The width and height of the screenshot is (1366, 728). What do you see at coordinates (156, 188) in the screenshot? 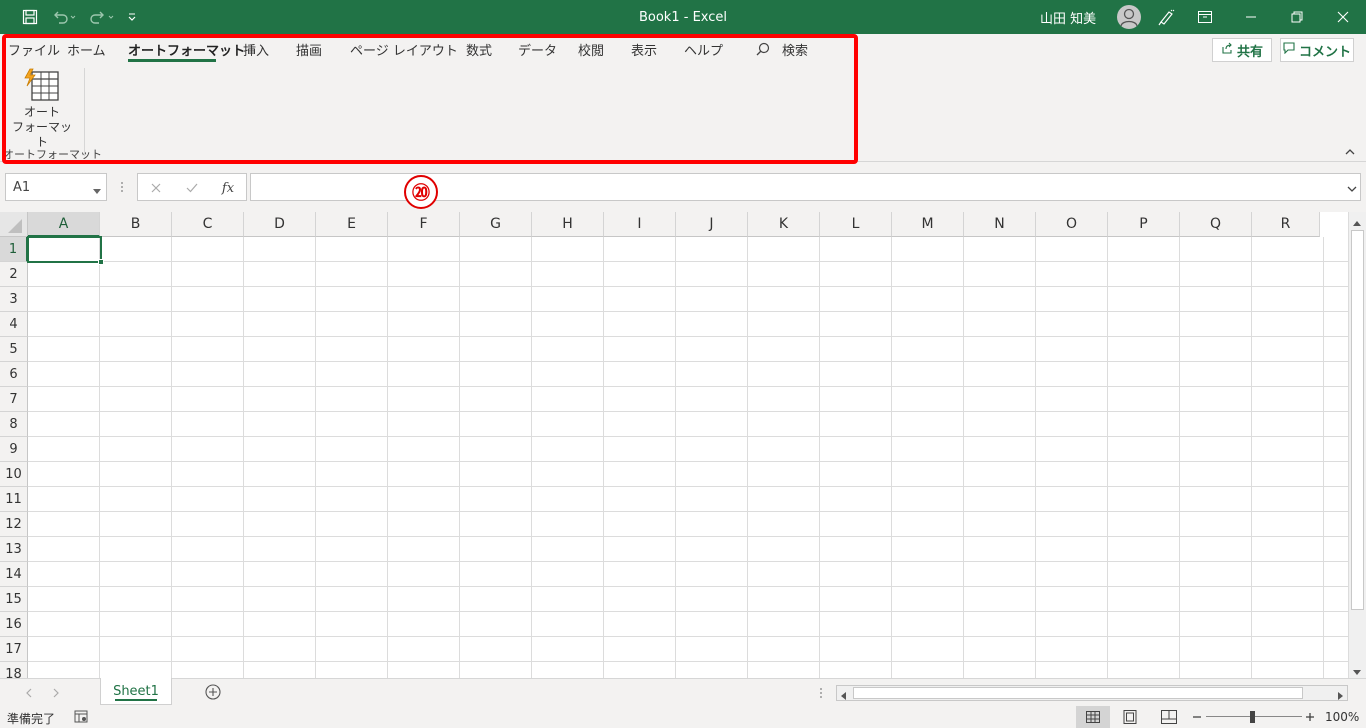
I see `cancel-icon` at bounding box center [156, 188].